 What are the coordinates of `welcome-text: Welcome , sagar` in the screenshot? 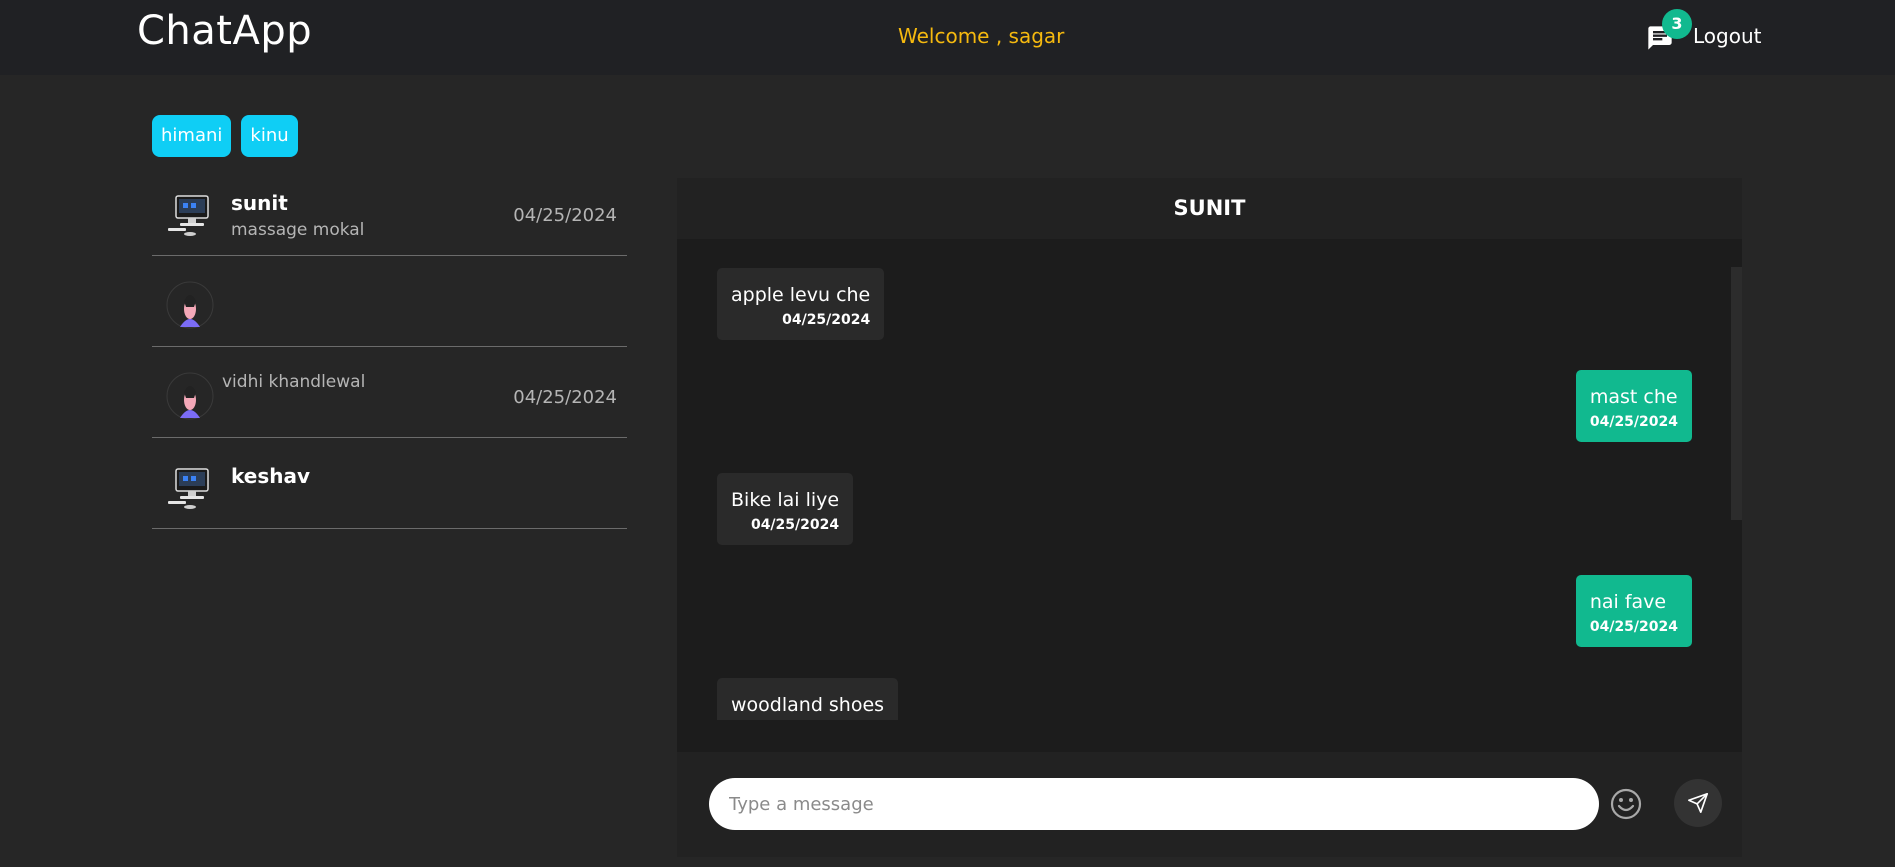 It's located at (981, 36).